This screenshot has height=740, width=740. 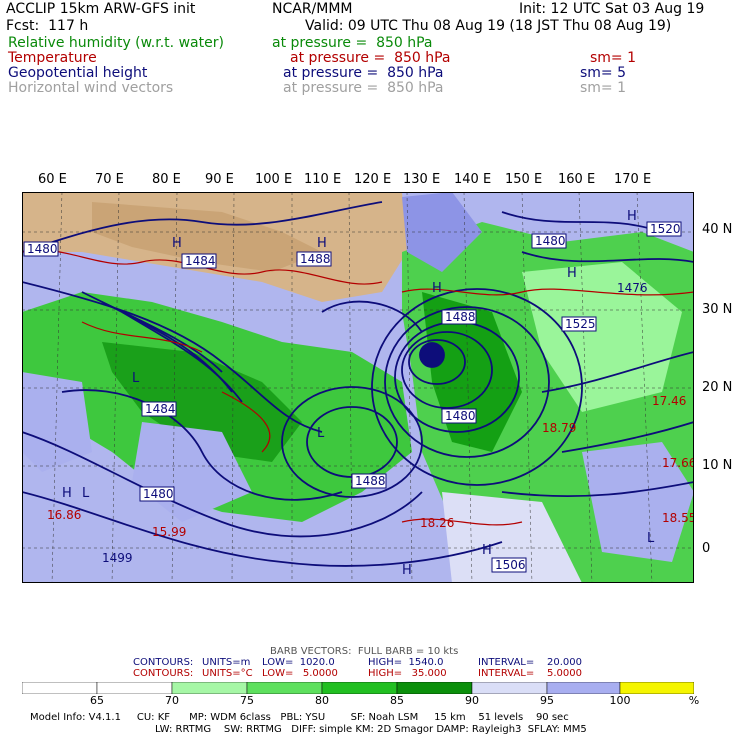 I want to click on temp-contours-units: UNITS=°C, so click(x=227, y=673).